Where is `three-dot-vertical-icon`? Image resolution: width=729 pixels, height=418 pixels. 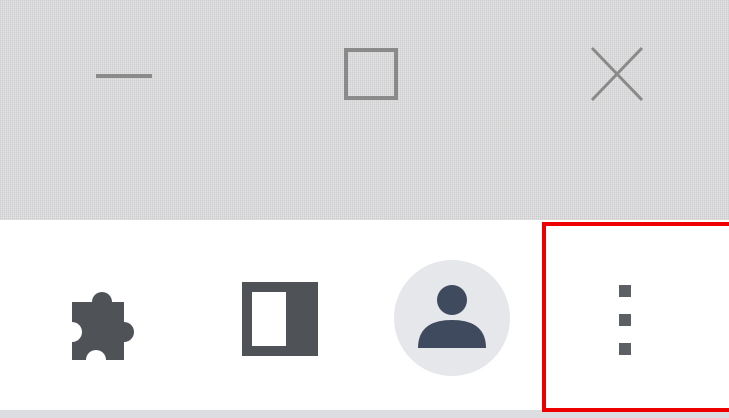 three-dot-vertical-icon is located at coordinates (625, 320).